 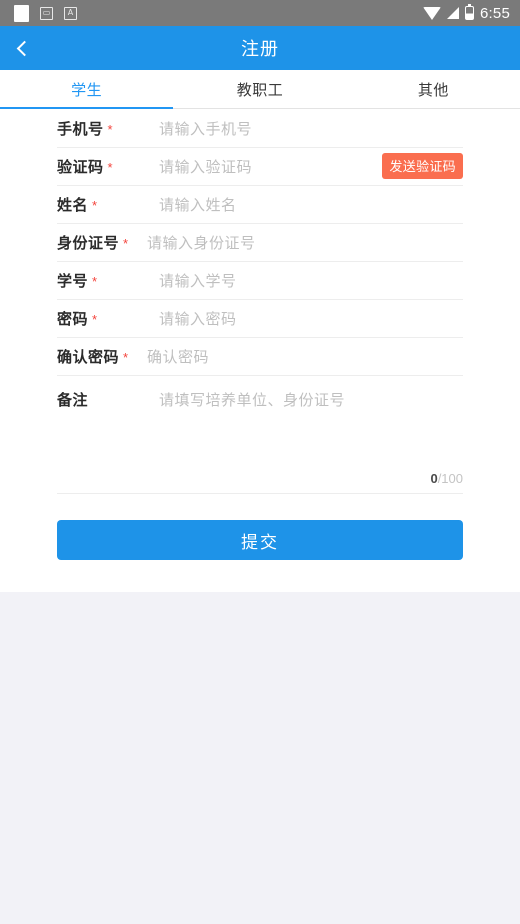 What do you see at coordinates (80, 129) in the screenshot?
I see `field-label-phone: 手机号` at bounding box center [80, 129].